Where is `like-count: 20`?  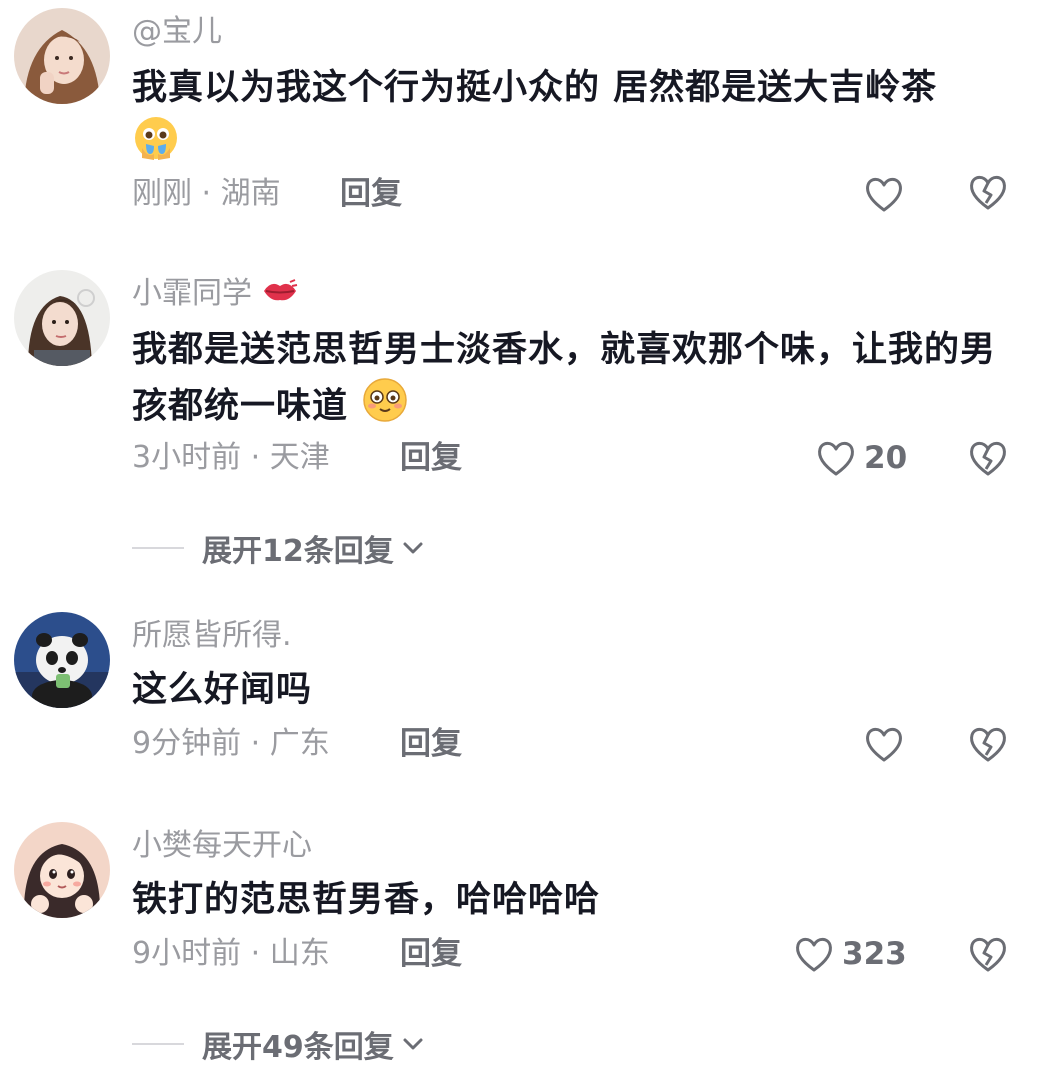
like-count: 20 is located at coordinates (886, 458).